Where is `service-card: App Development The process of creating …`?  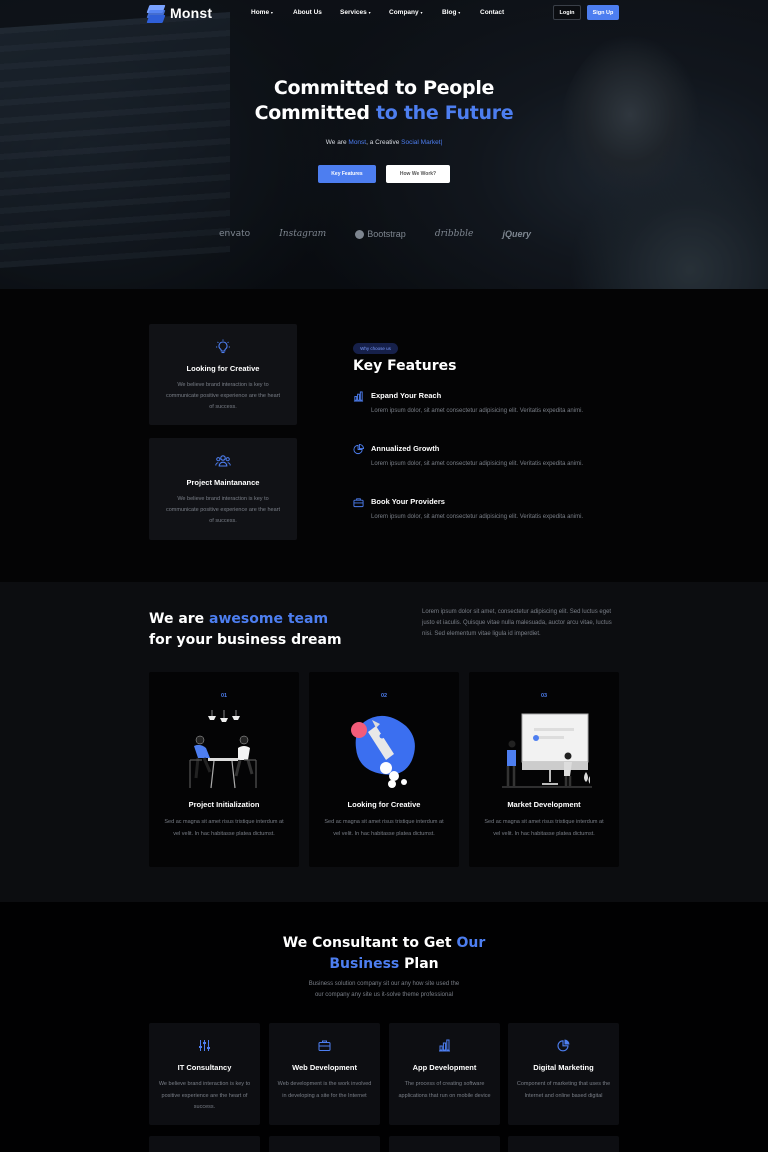
service-card: App Development The process of creating … is located at coordinates (444, 1074).